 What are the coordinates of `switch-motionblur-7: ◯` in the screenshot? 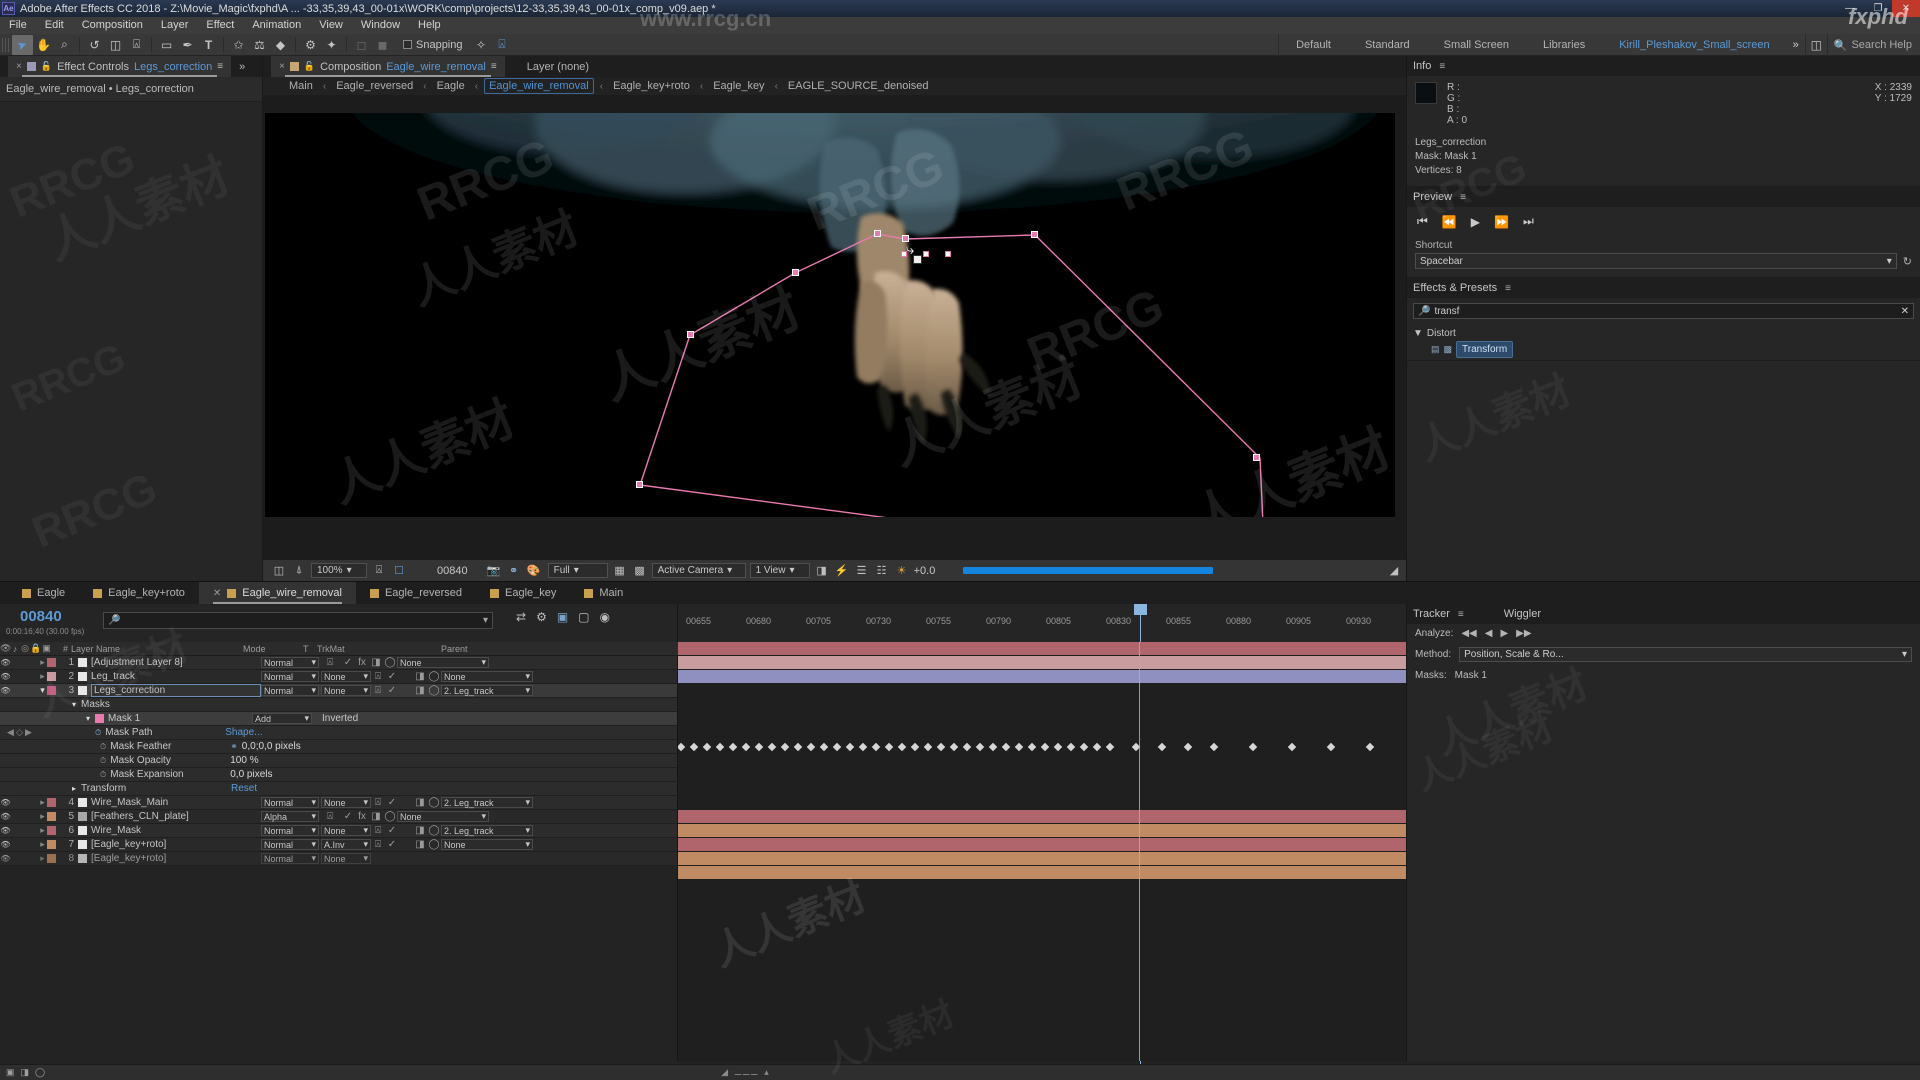 It's located at (434, 844).